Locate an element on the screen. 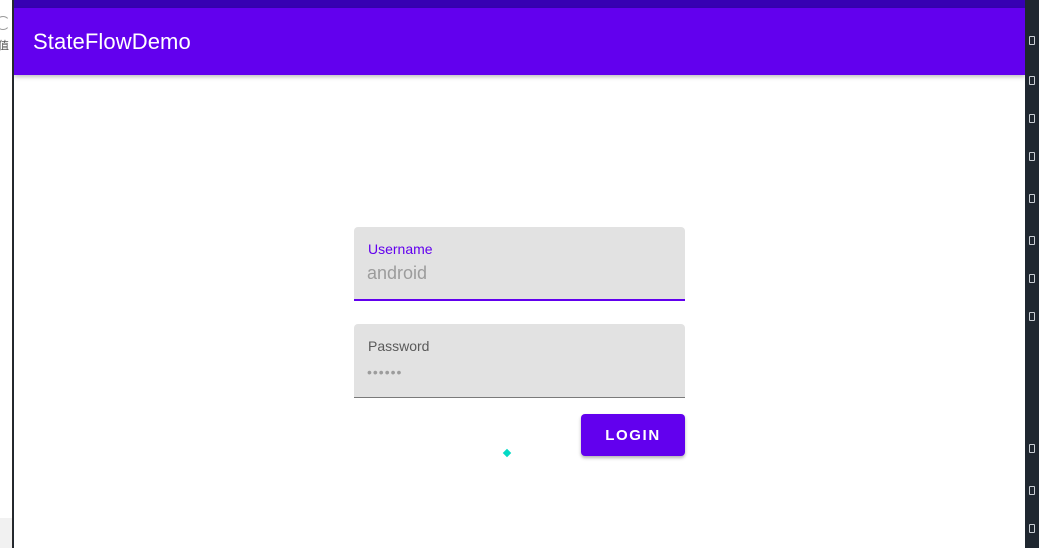  username-label: Username is located at coordinates (400, 249).